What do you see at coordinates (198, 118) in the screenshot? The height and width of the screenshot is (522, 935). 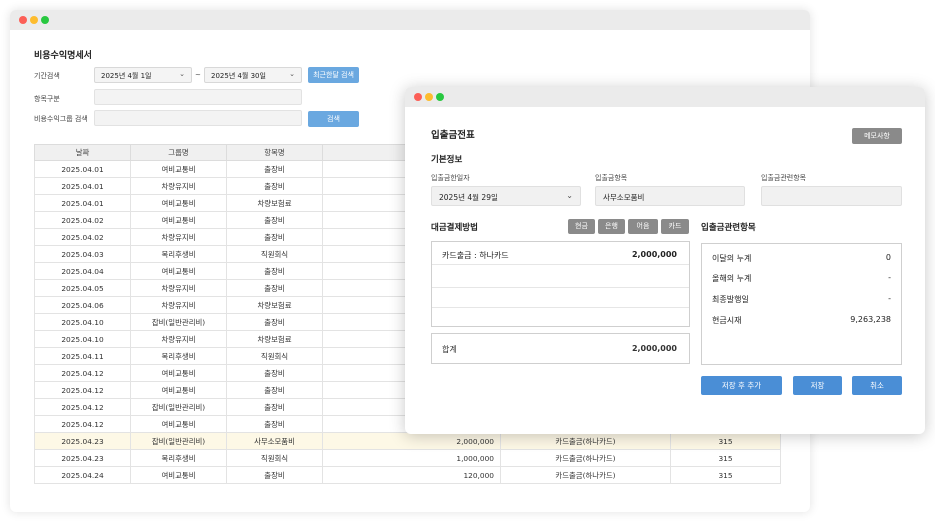 I see `group-search-input` at bounding box center [198, 118].